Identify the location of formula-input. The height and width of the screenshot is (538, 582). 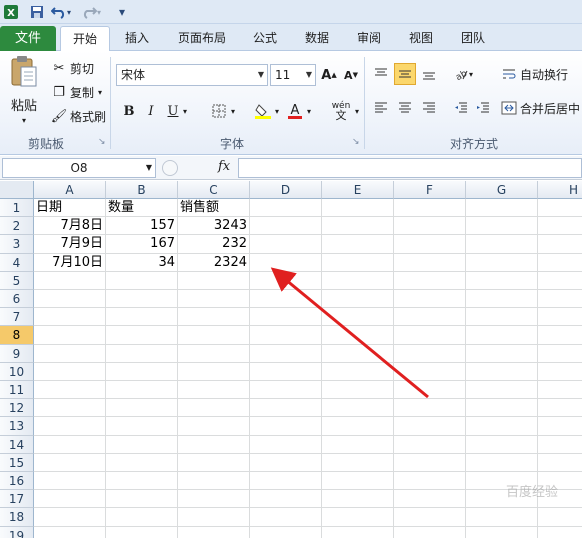
(410, 168).